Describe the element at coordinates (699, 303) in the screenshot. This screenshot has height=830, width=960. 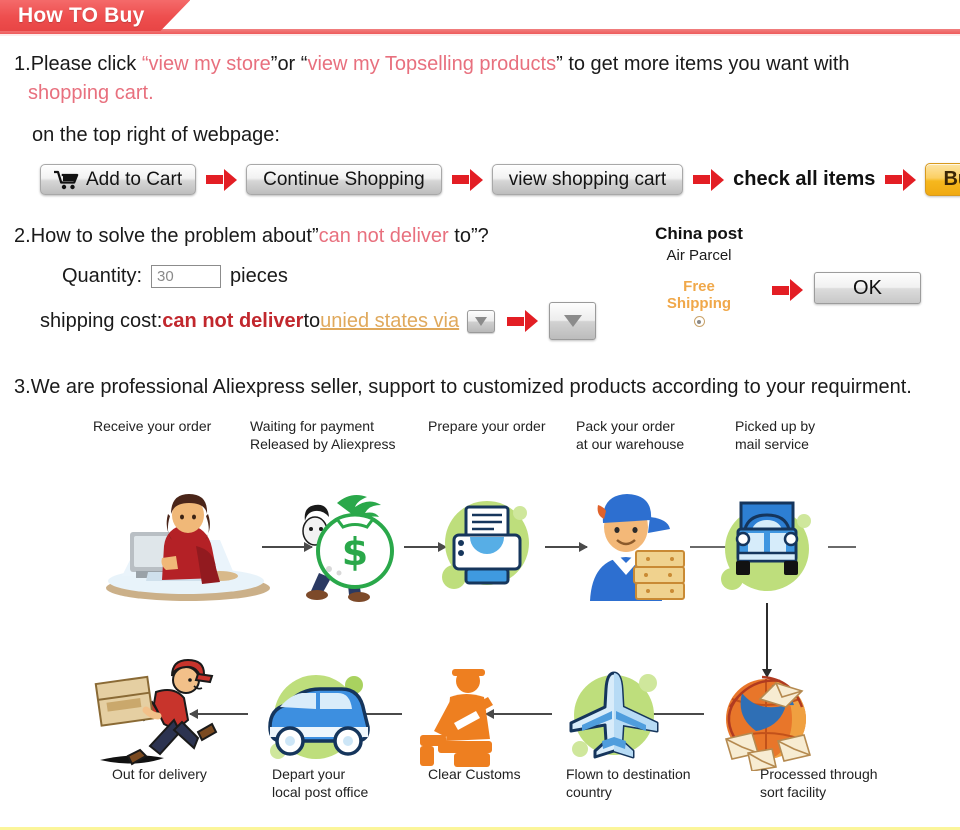
I see `free-shipping-line2: Shipping` at that location.